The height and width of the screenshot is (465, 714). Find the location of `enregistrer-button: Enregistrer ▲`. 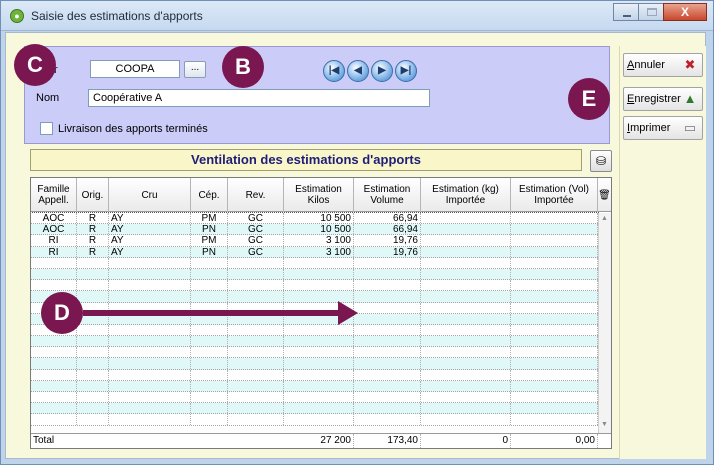

enregistrer-button: Enregistrer ▲ is located at coordinates (663, 99).